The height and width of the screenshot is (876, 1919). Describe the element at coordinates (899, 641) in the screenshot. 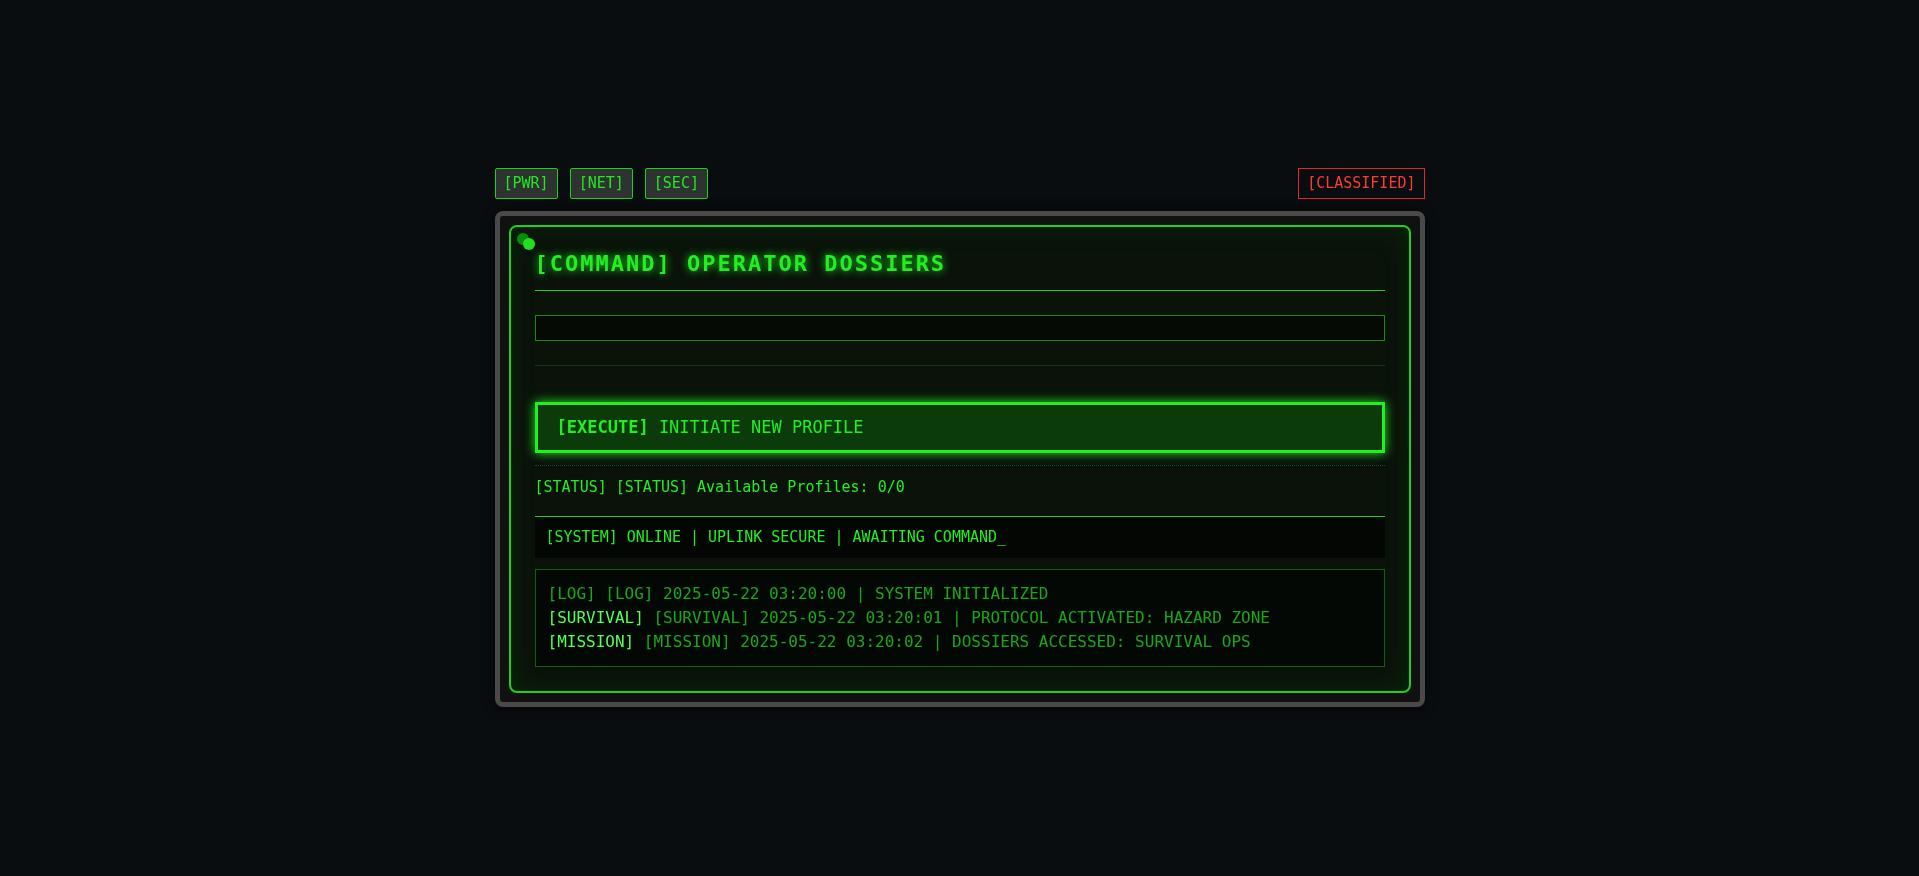

I see `log-entry: [MISSION] [MISSION] 2025-05-22 03:20:02 | DOSSIERS ACCESSED: SURVIVAL OPS` at that location.